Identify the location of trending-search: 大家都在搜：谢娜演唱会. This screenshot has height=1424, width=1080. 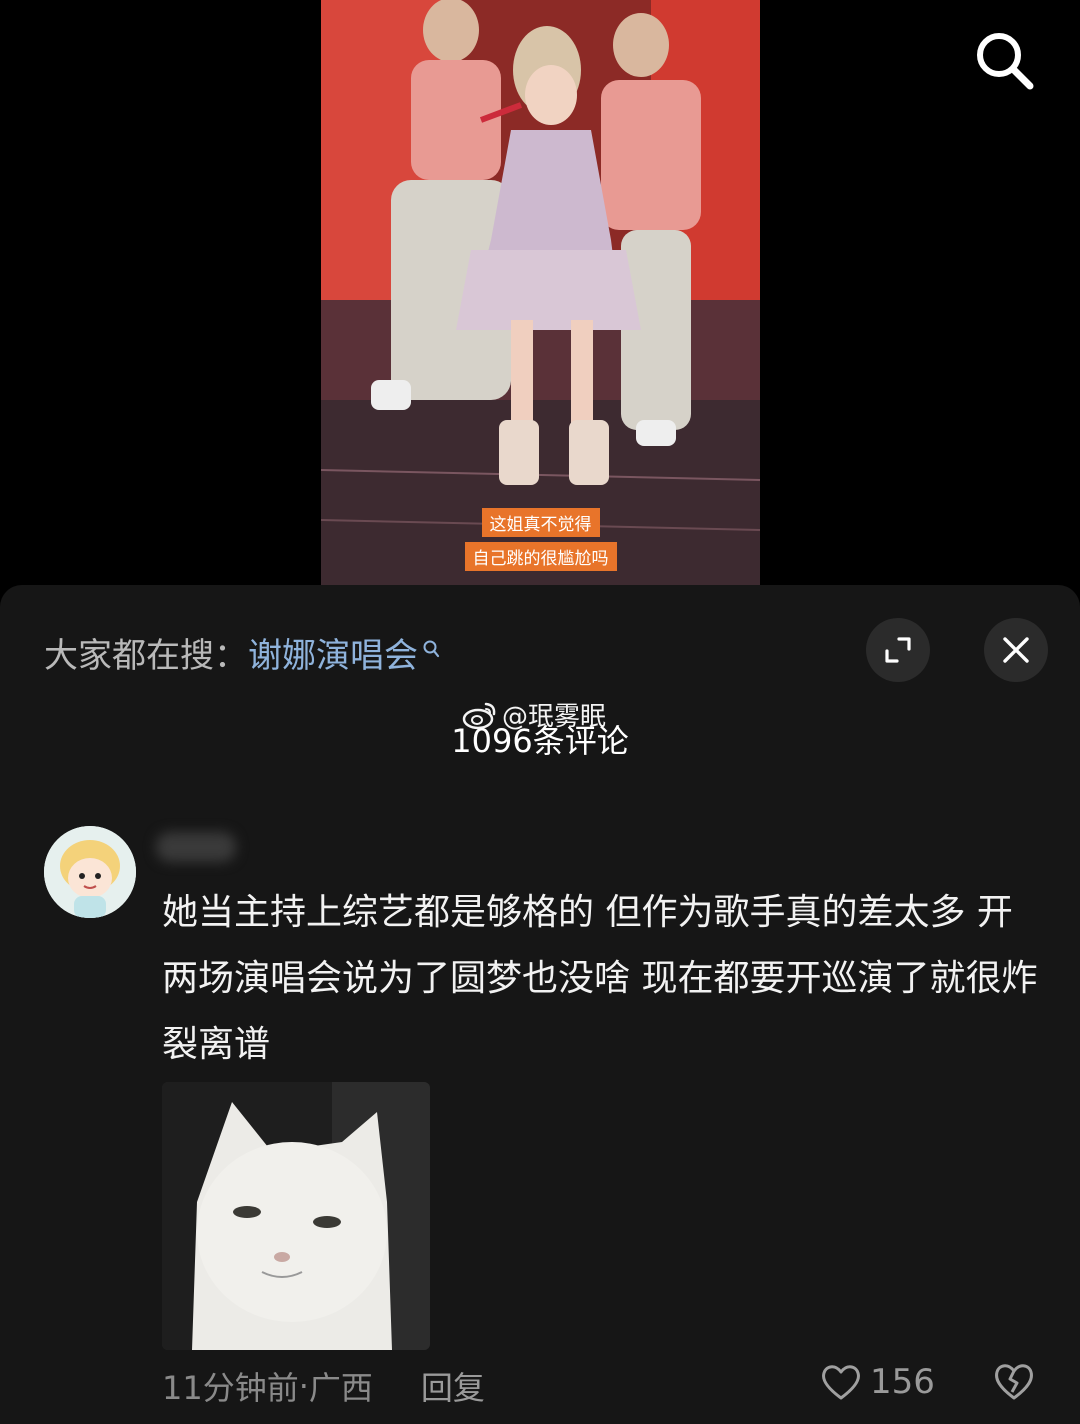
(242, 652).